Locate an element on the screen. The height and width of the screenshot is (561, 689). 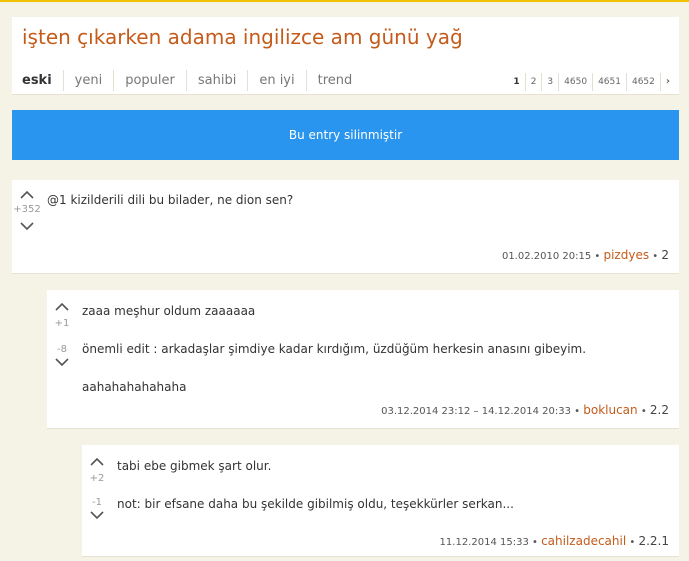
page-4652: 4652 is located at coordinates (642, 82).